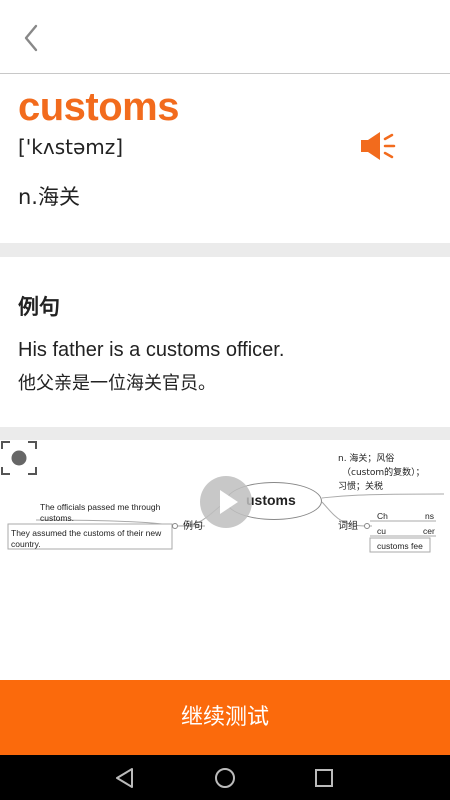 This screenshot has width=450, height=800. I want to click on nav-home-icon, so click(225, 778).